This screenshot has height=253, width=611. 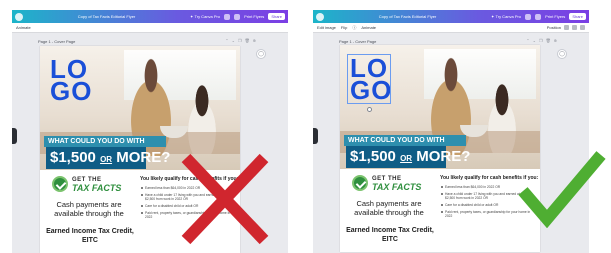 I want to click on edit-image-button: Edit image, so click(x=326, y=27).